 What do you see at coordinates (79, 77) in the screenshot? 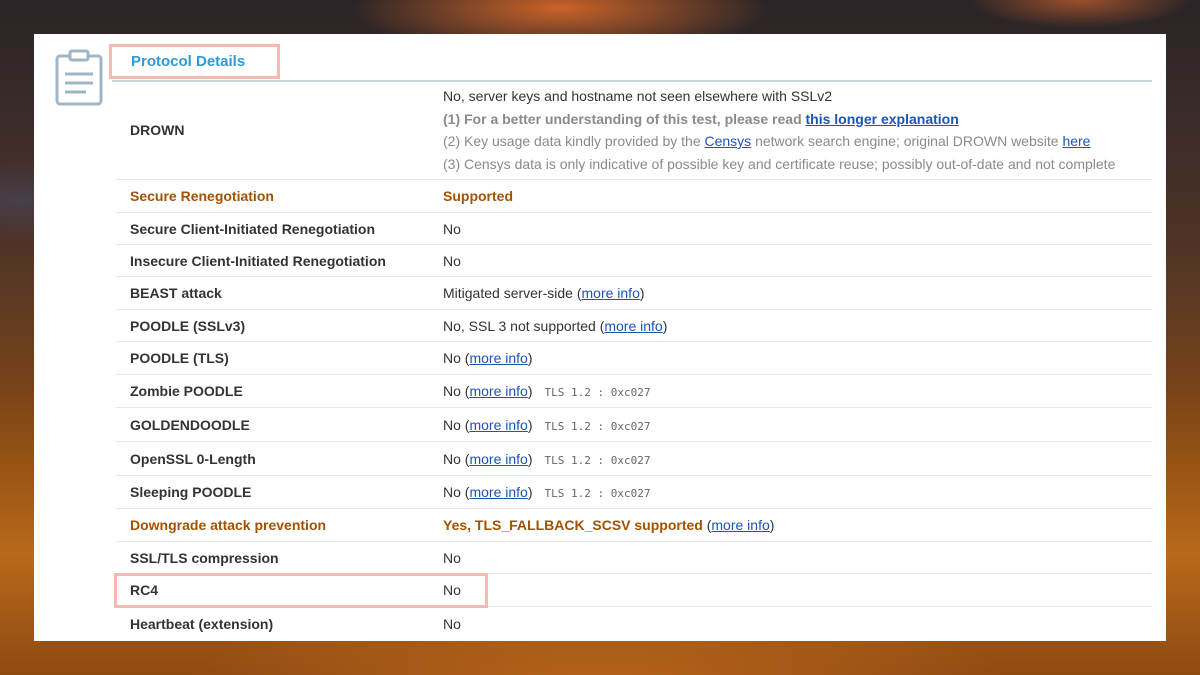
I see `clipboard-icon` at bounding box center [79, 77].